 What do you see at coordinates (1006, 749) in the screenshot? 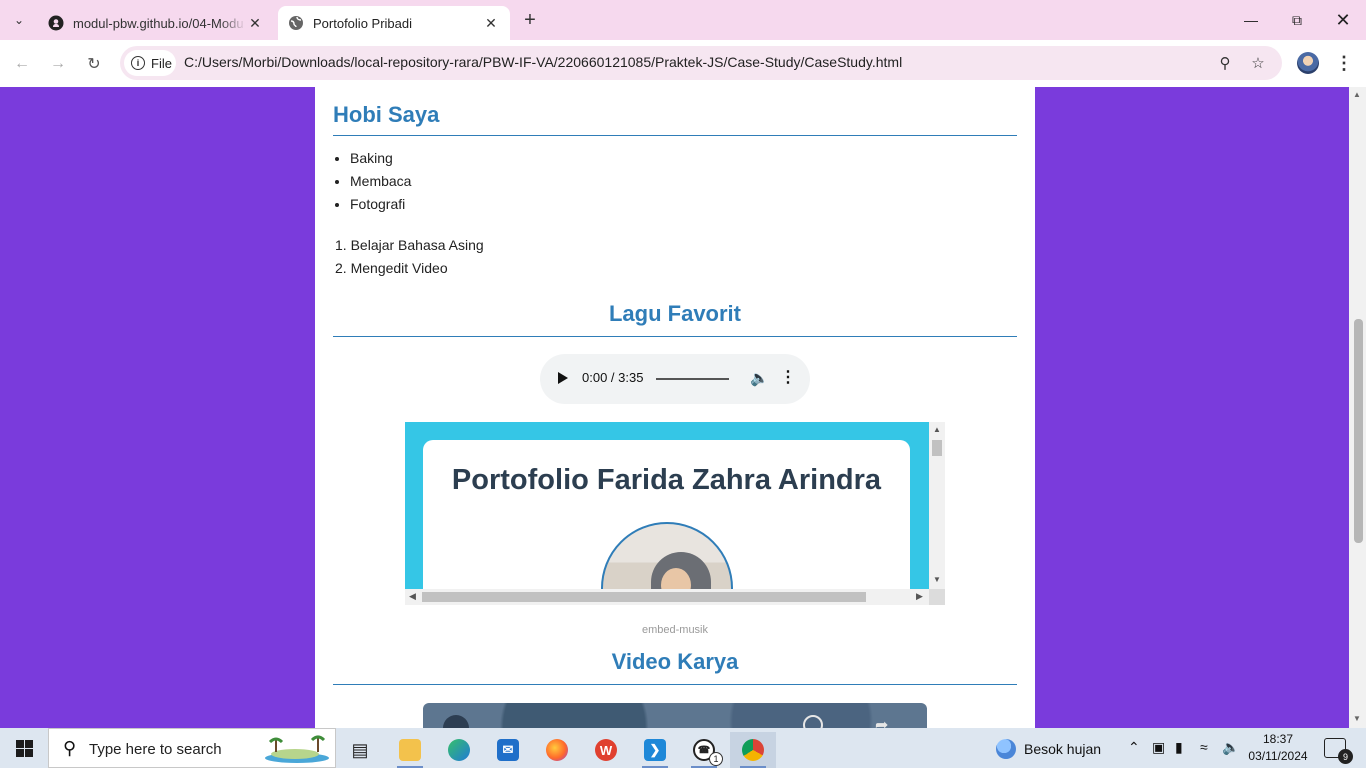
I see `rain-umbrella-icon` at bounding box center [1006, 749].